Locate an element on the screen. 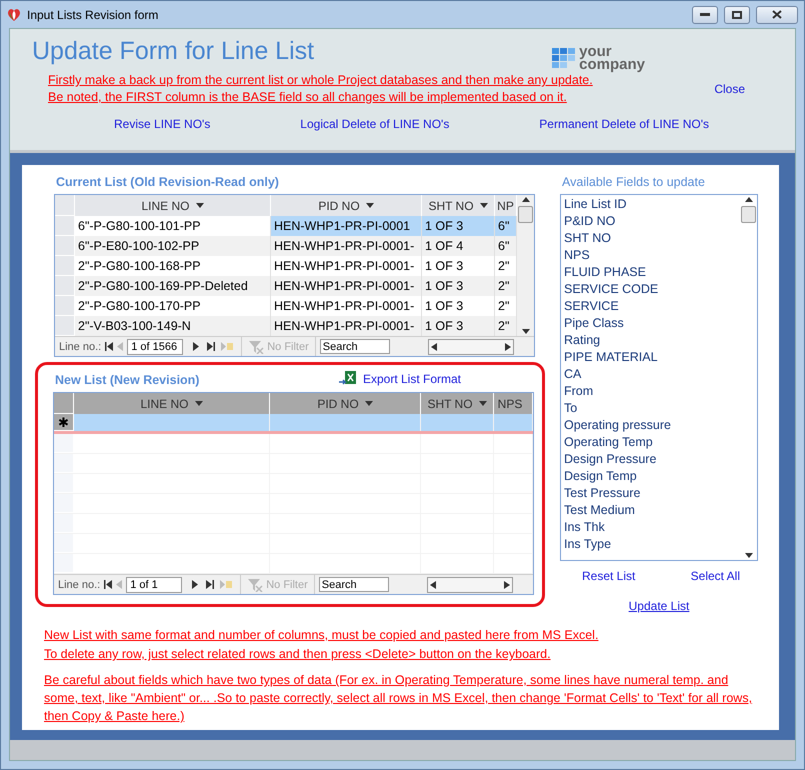  field-item: To is located at coordinates (650, 408).